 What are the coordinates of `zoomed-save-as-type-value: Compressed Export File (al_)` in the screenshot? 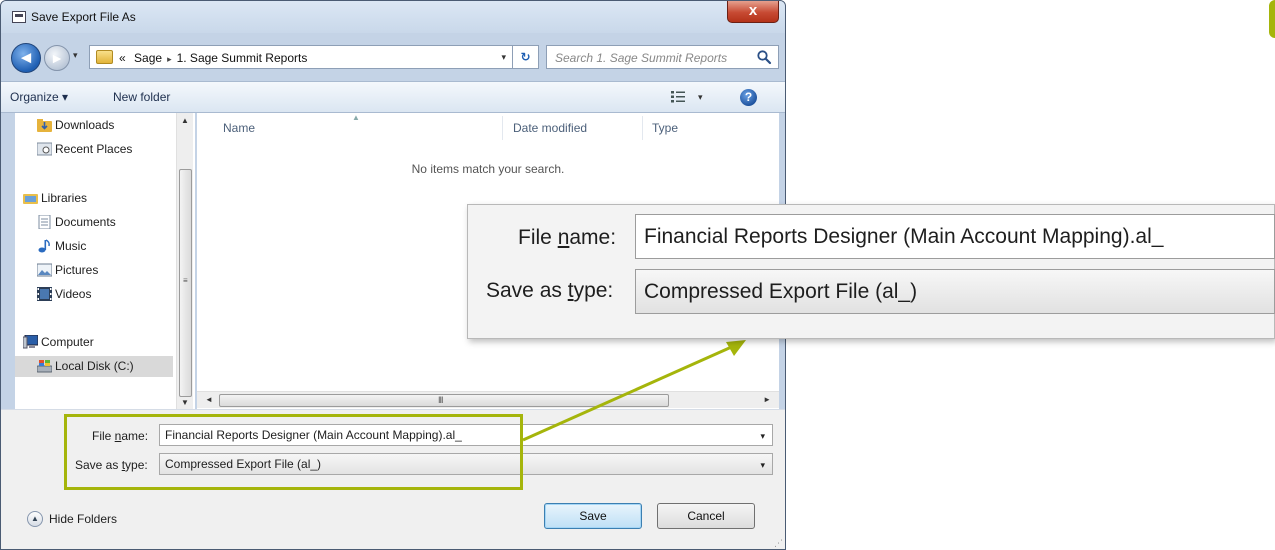 It's located at (781, 291).